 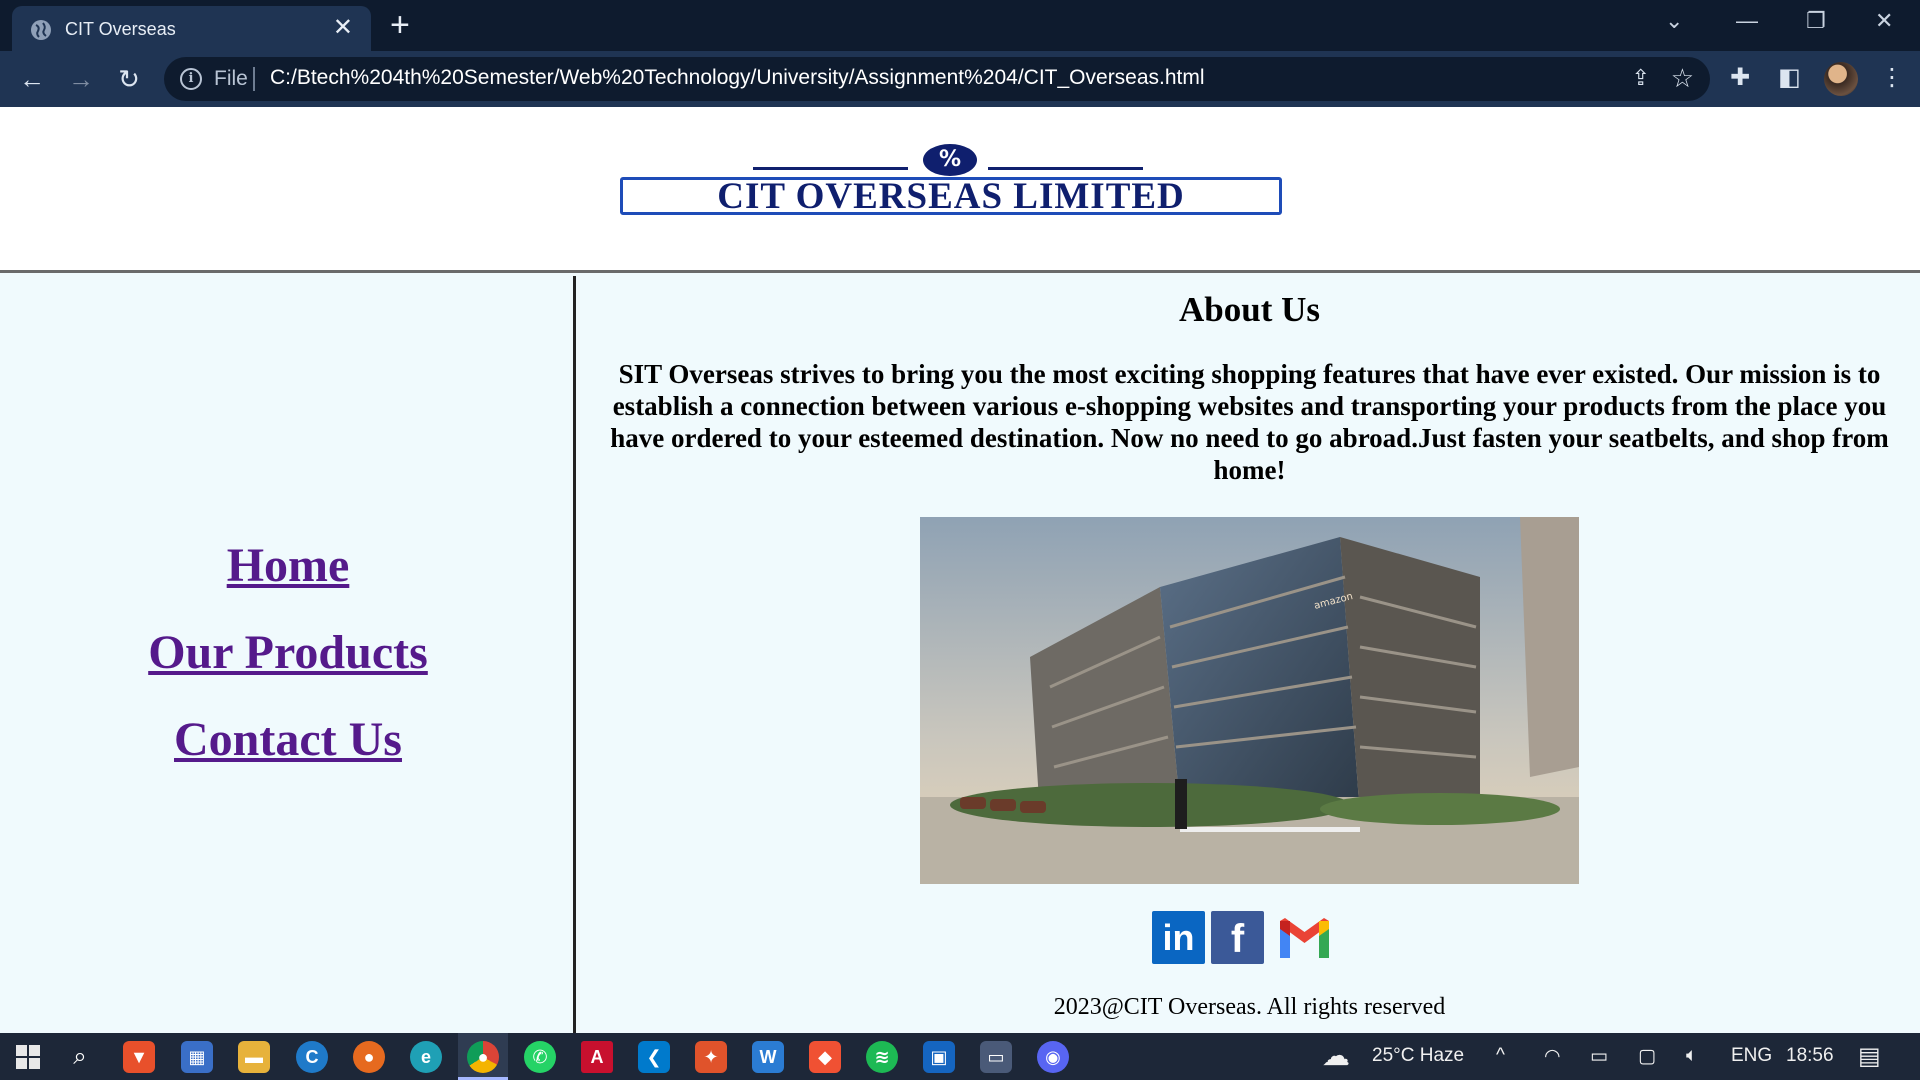 What do you see at coordinates (1884, 21) in the screenshot?
I see `close-window-button: ✕` at bounding box center [1884, 21].